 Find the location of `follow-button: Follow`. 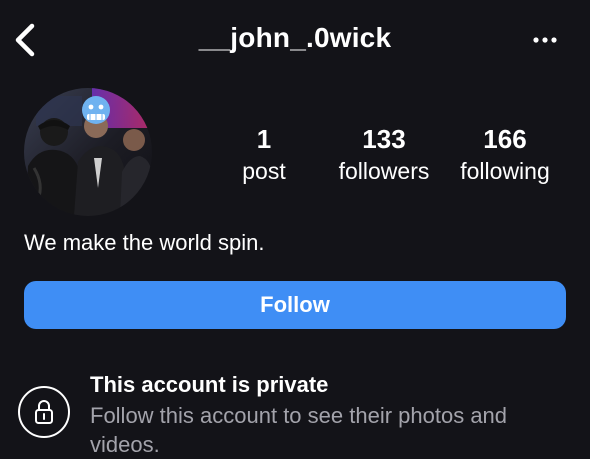

follow-button: Follow is located at coordinates (295, 305).